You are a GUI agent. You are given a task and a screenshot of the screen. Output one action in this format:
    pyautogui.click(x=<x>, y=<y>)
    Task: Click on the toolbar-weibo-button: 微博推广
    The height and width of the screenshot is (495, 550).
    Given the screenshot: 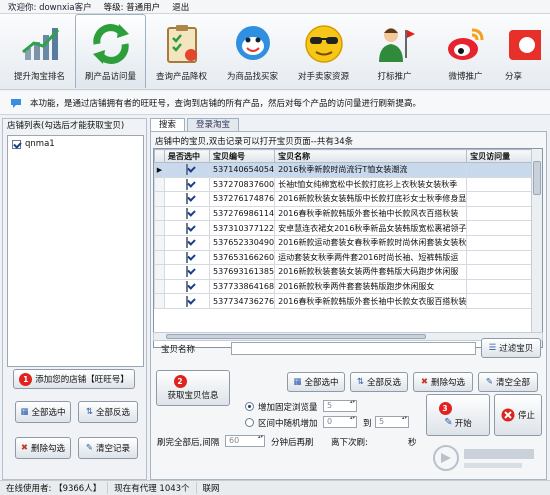 What is the action you would take?
    pyautogui.click(x=465, y=51)
    